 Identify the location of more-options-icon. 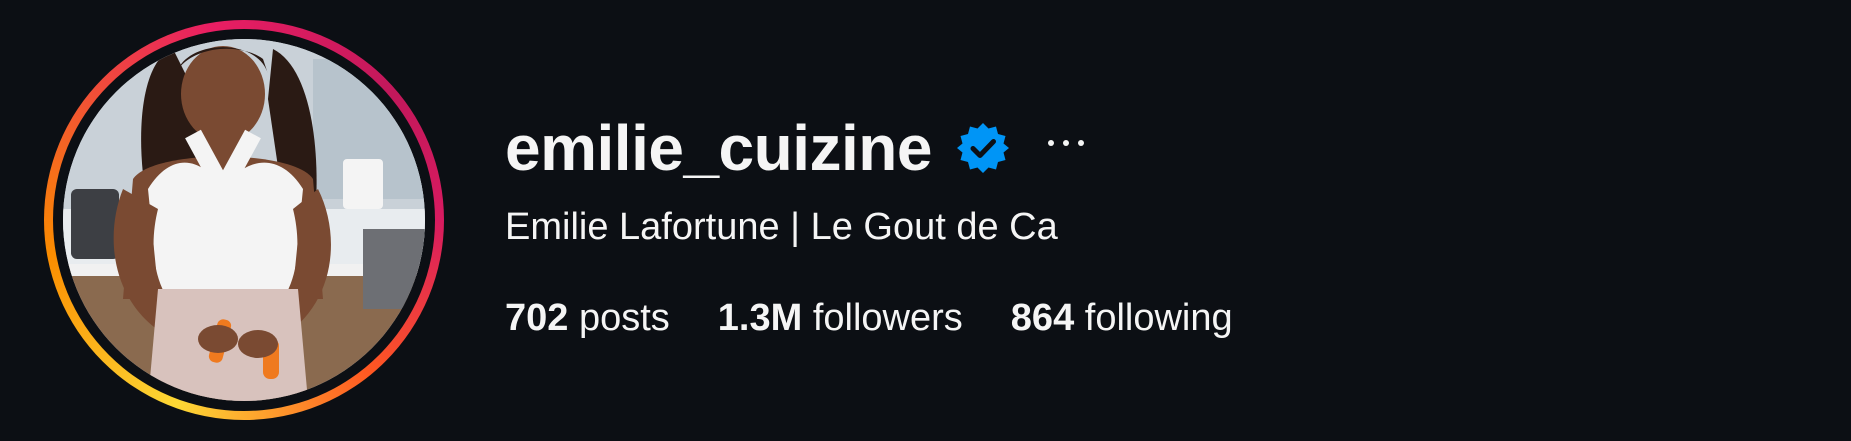
(1065, 143).